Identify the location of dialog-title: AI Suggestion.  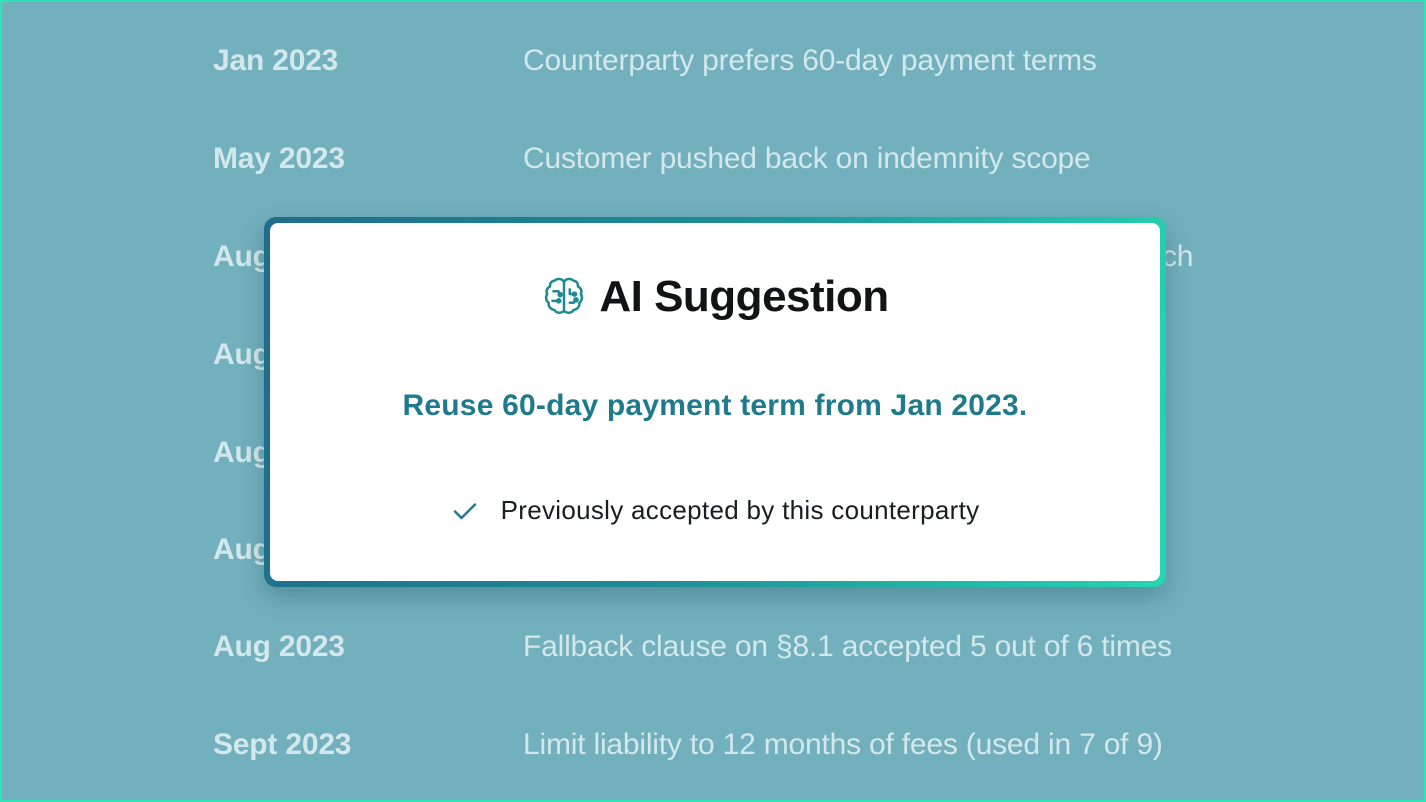
(744, 296).